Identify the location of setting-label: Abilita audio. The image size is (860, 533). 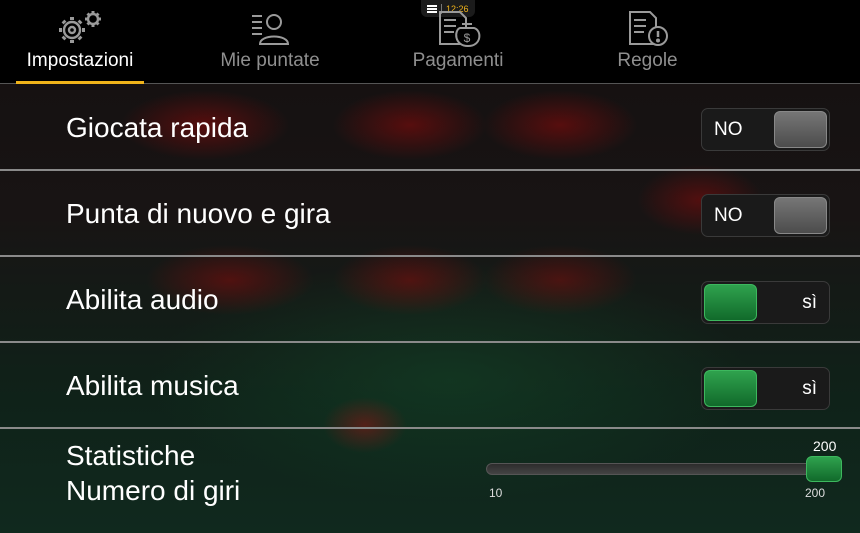
(142, 299).